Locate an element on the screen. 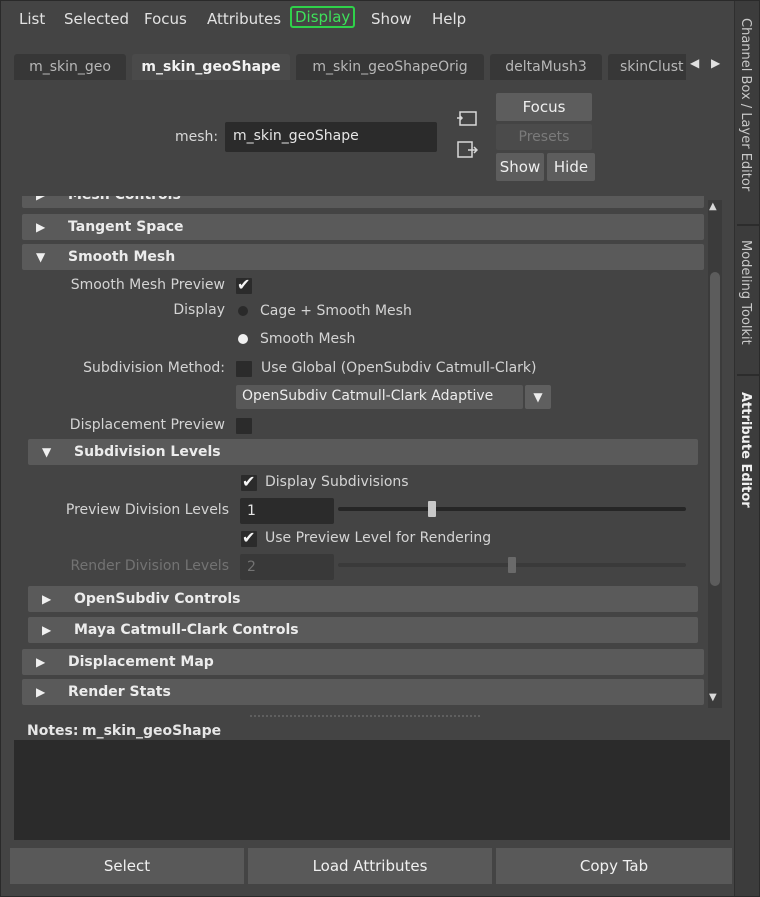 The image size is (760, 897). smooth-mesh-preview-label: Smooth Mesh Preview is located at coordinates (147, 285).